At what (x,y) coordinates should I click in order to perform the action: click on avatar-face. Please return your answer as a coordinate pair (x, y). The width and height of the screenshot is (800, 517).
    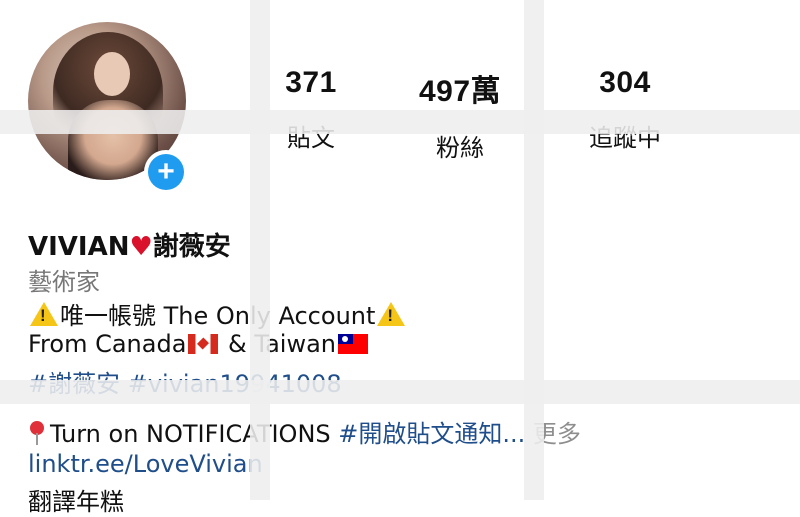
    Looking at the image, I should click on (112, 74).